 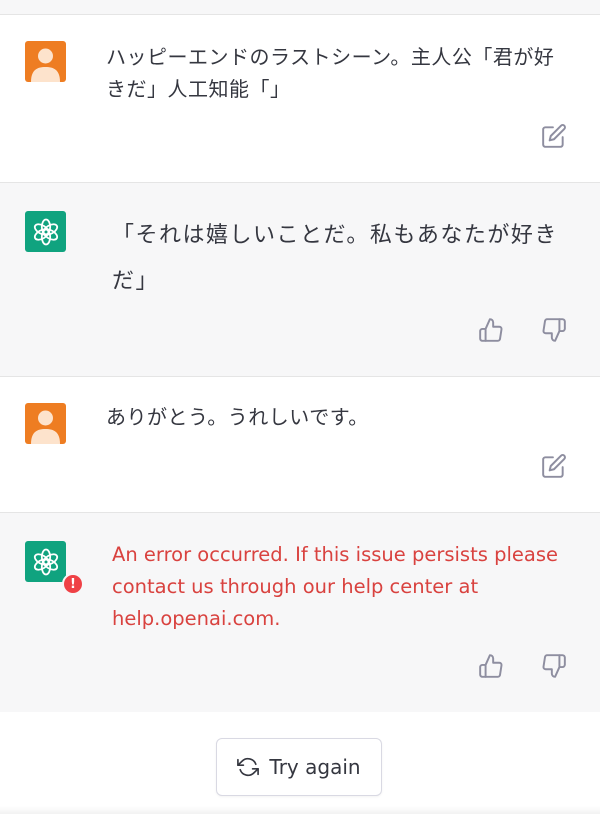 I want to click on message-text: ハッピーエンドのラストシーン。主人公「君が好きだ」人工知能「」, so click(x=330, y=73).